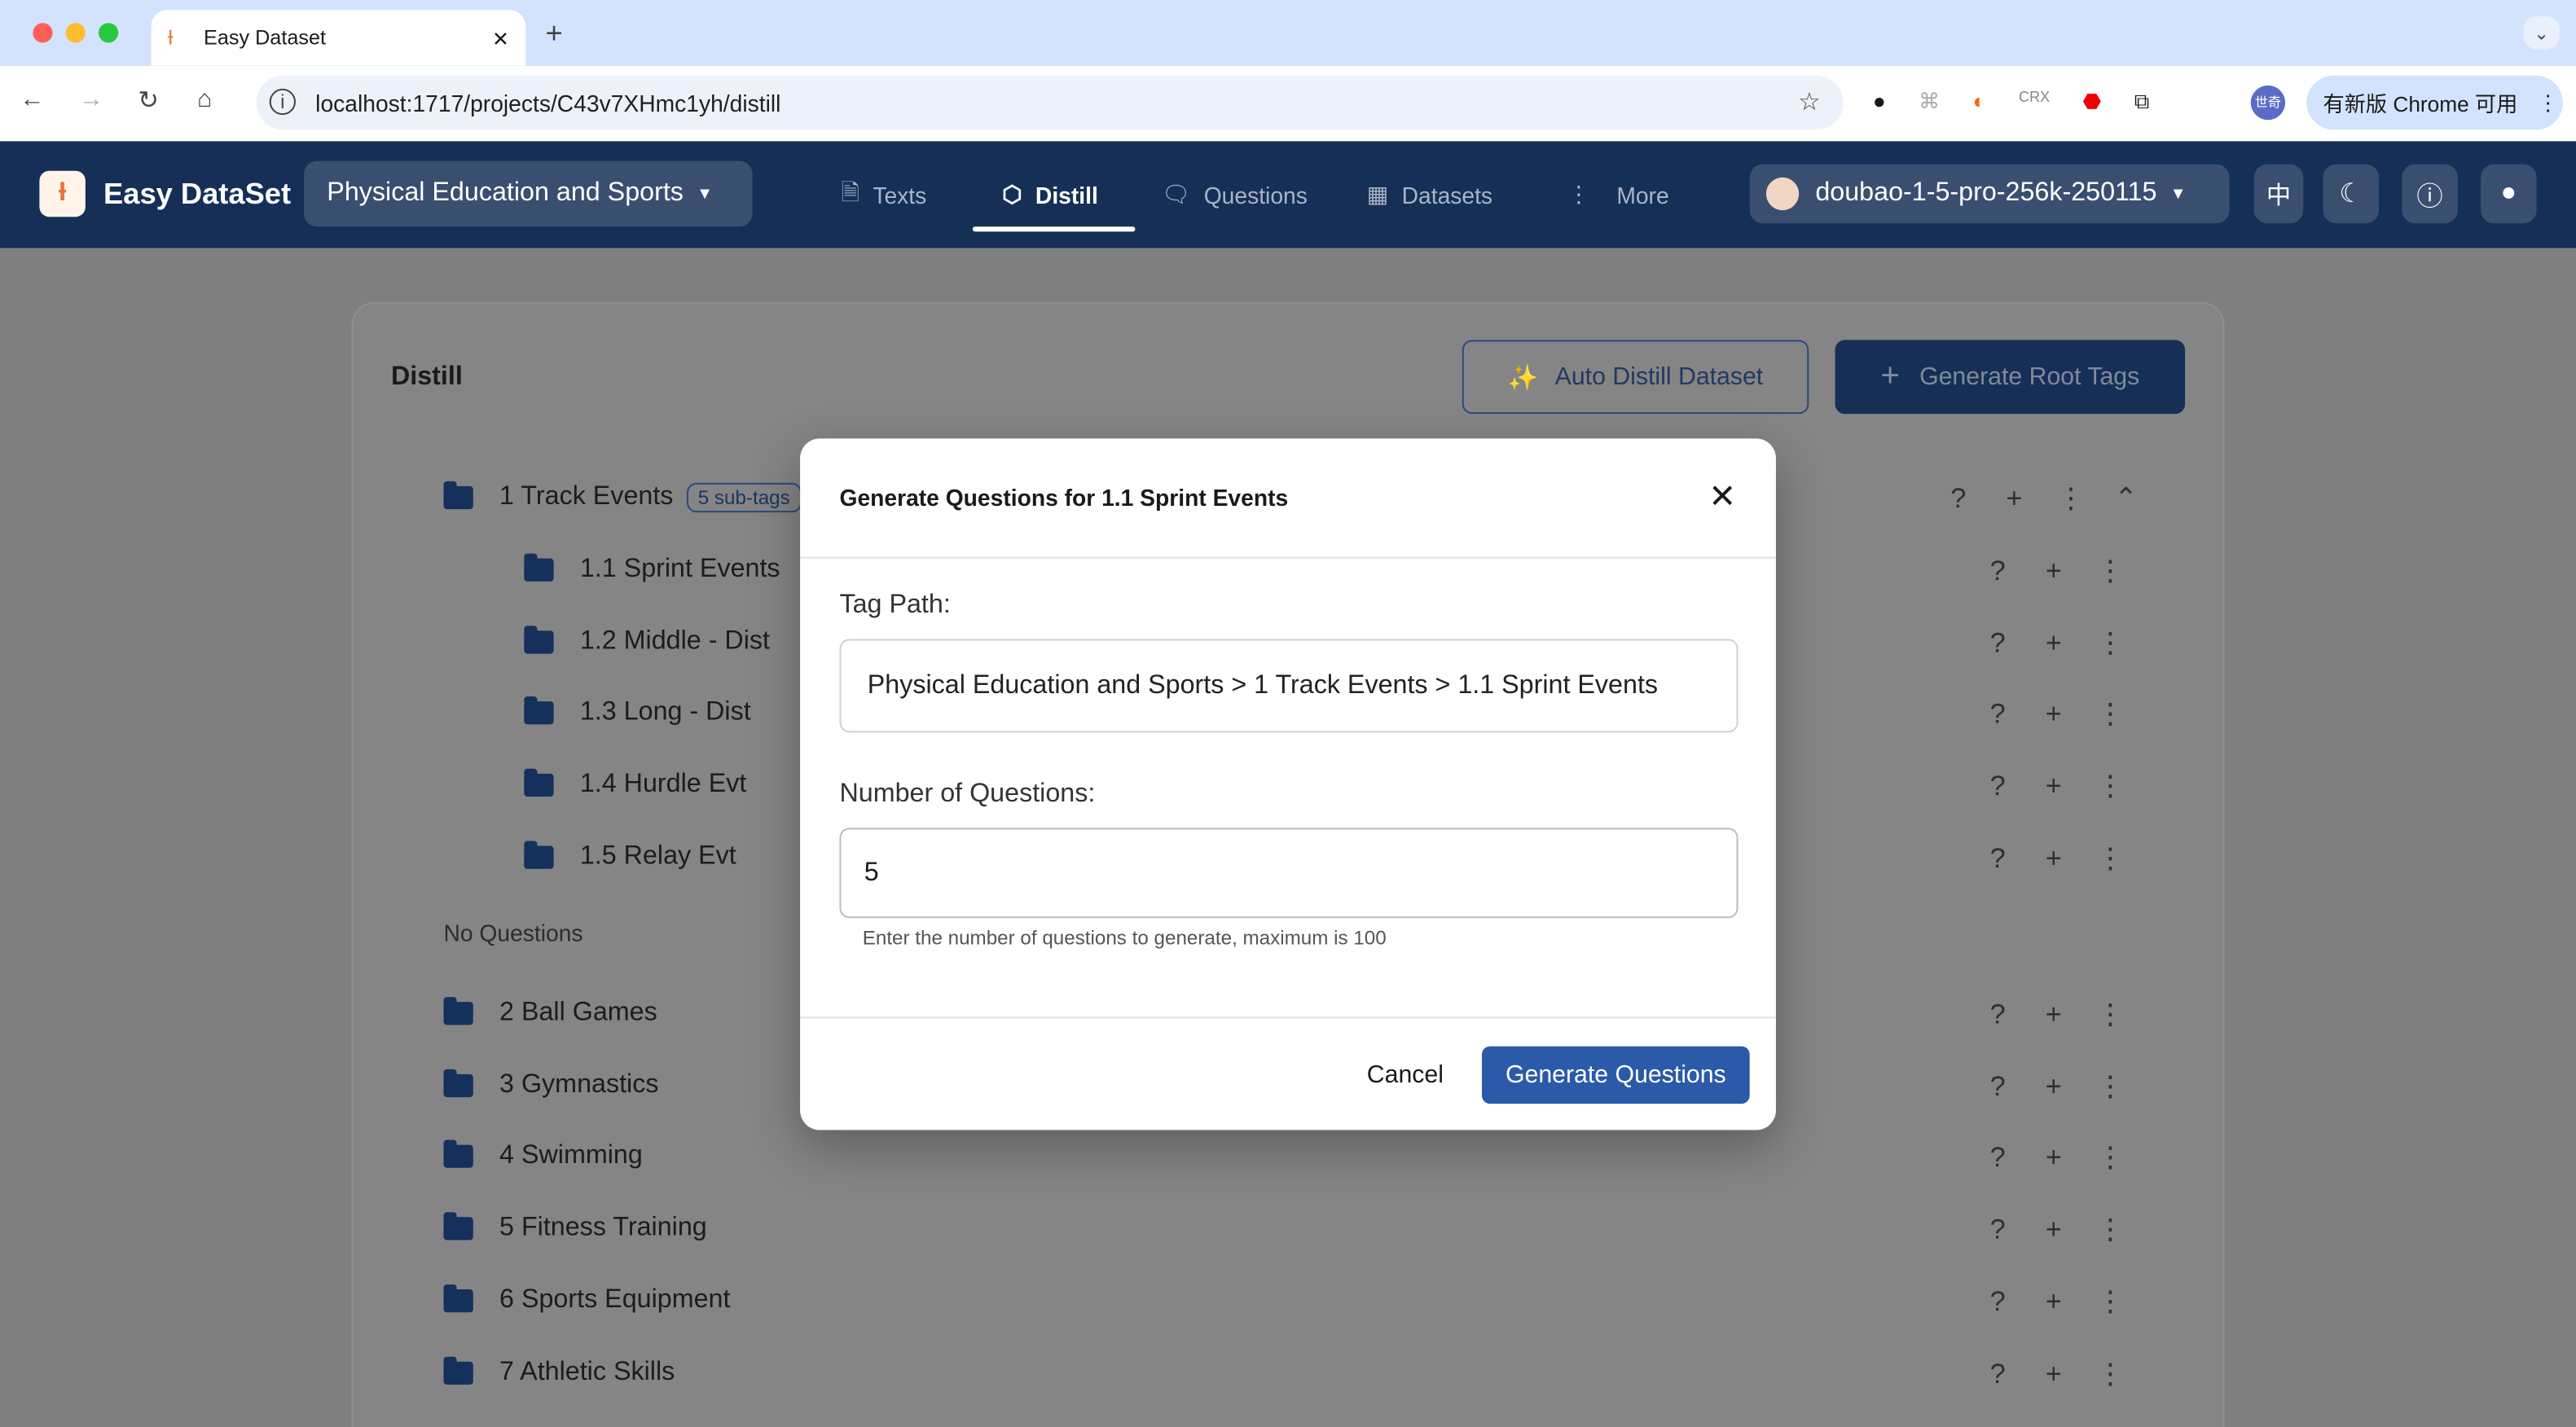  Describe the element at coordinates (1635, 377) in the screenshot. I see `auto-distill-button: ✨ Auto Distill Dataset` at that location.